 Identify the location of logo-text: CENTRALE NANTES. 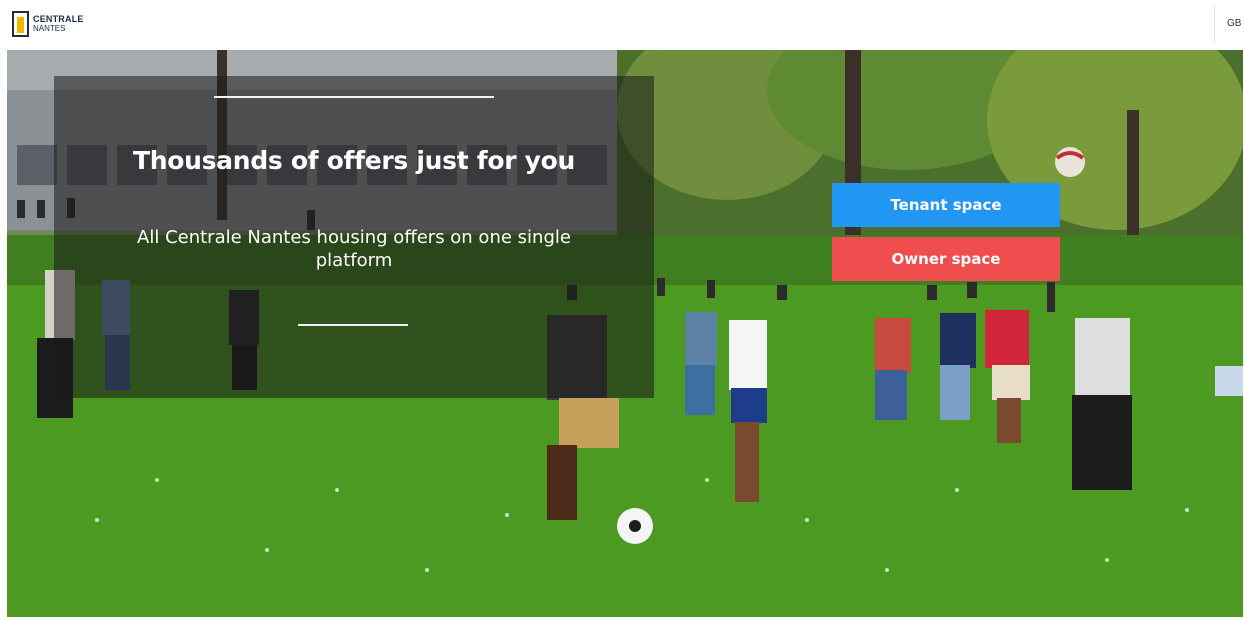
(58, 24).